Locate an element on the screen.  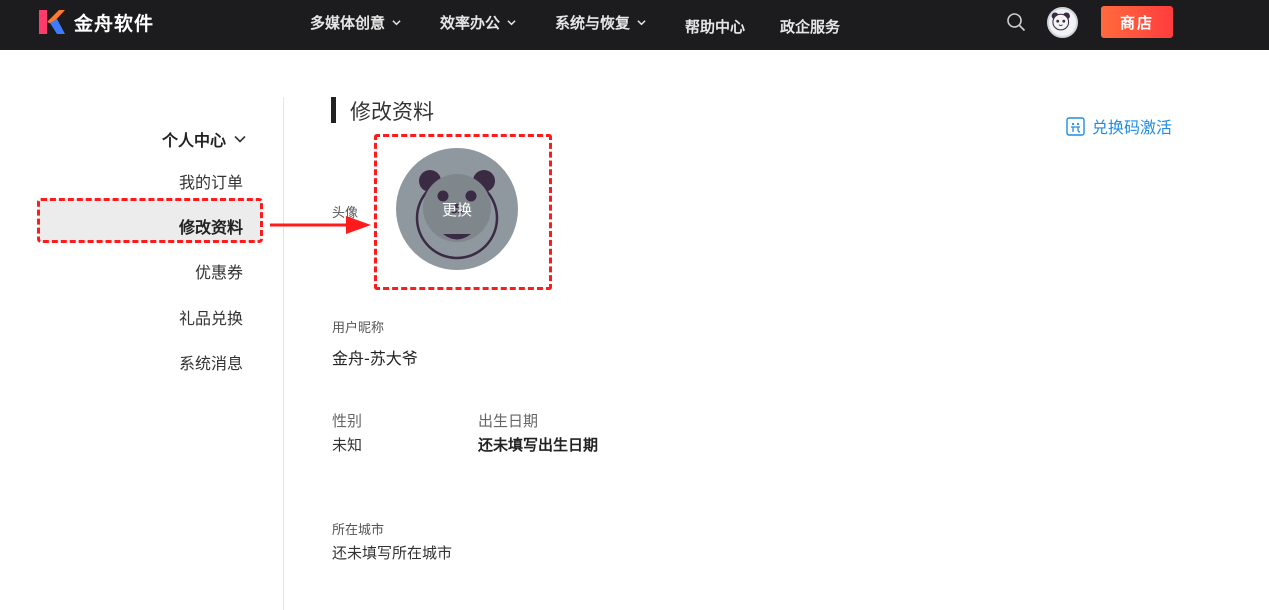
gender-value: 未知 is located at coordinates (347, 444).